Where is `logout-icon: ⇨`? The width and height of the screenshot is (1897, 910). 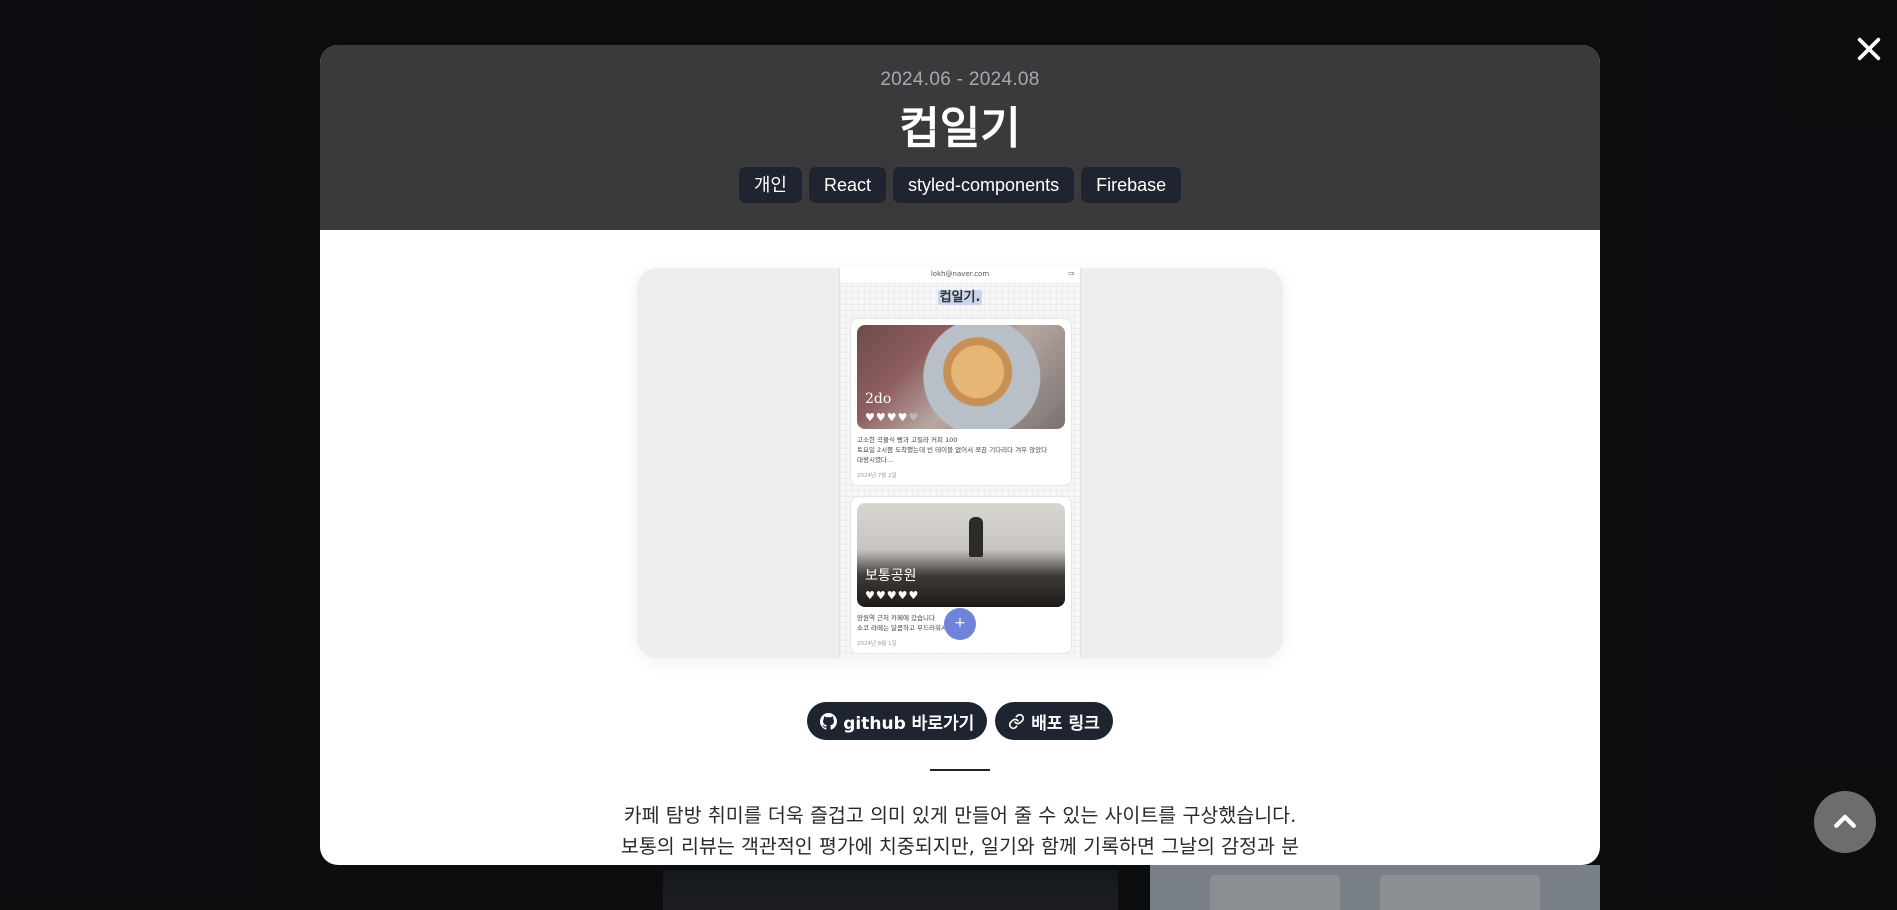
logout-icon: ⇨ is located at coordinates (1071, 273).